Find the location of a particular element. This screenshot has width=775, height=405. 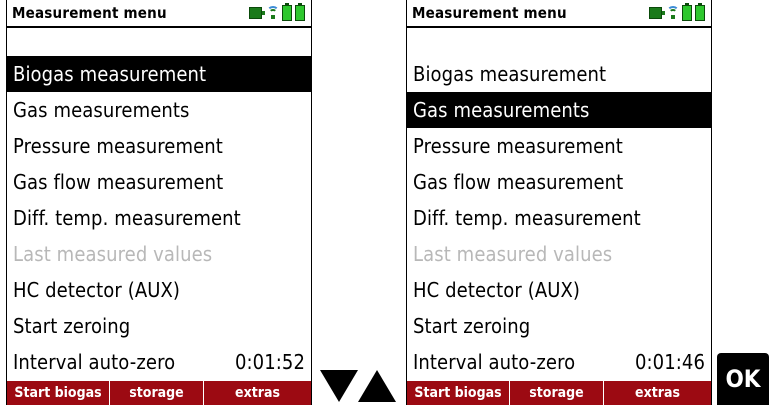

interval-value: 0:01:46 is located at coordinates (669, 362).